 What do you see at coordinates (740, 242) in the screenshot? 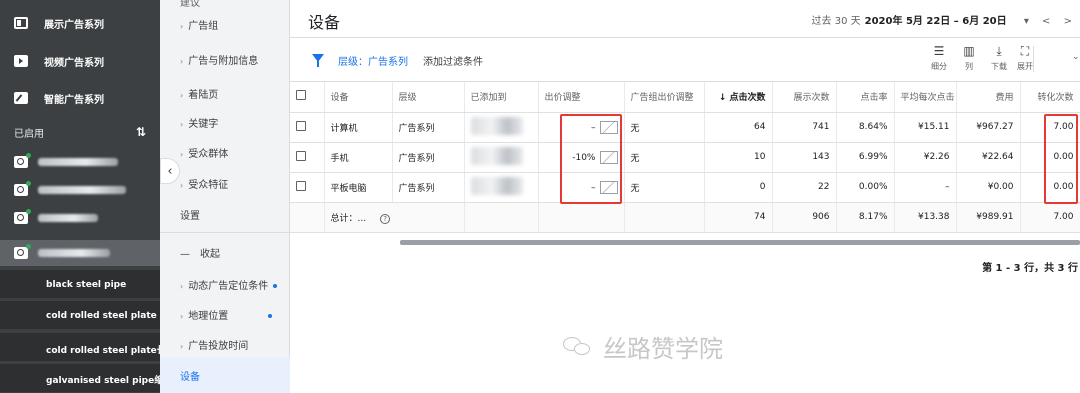
I see `horizontal-scrollbar` at bounding box center [740, 242].